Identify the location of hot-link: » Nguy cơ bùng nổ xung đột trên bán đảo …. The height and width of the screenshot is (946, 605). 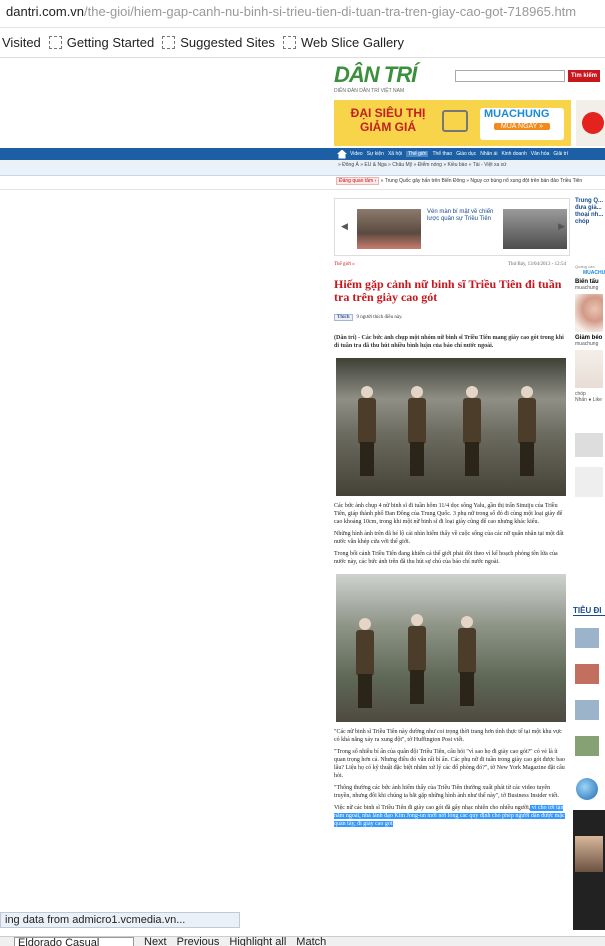
(524, 181).